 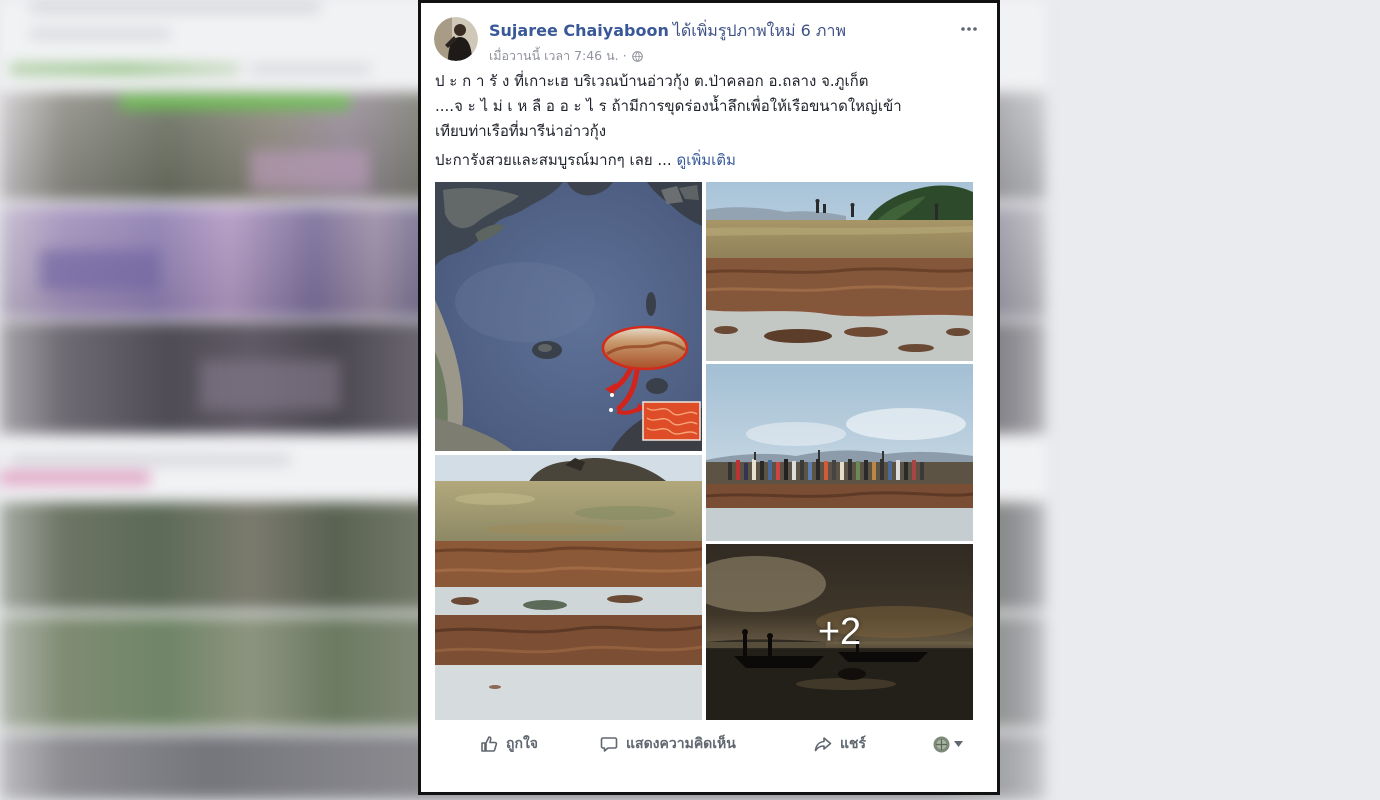 I want to click on crowd-image, so click(x=839, y=452).